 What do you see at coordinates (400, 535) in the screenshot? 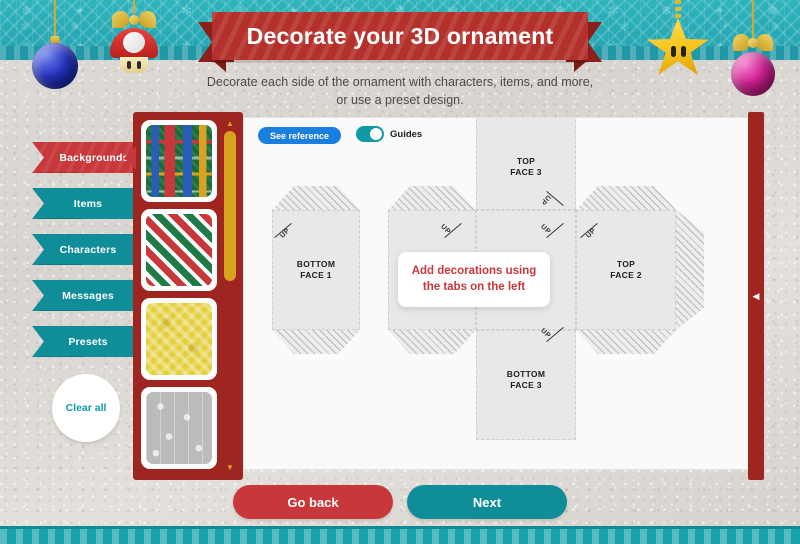
I see `bottom-decorative-band` at bounding box center [400, 535].